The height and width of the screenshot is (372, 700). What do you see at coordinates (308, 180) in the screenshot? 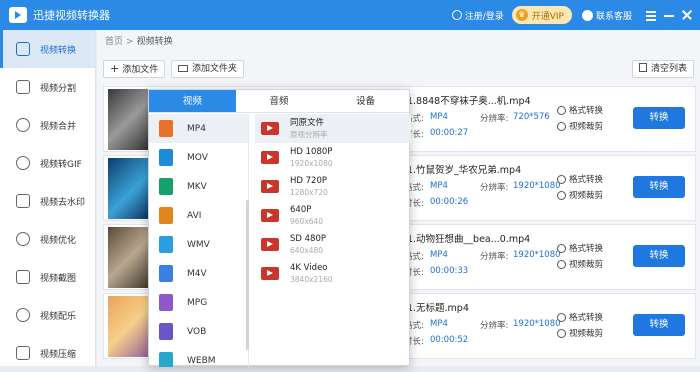
I see `resolution-title: HD 720P` at bounding box center [308, 180].